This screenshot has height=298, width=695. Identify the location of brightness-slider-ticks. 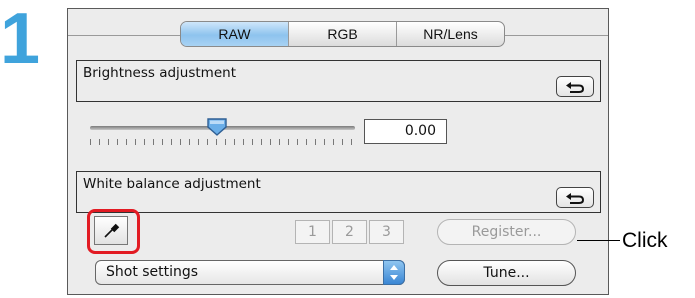
(222, 142).